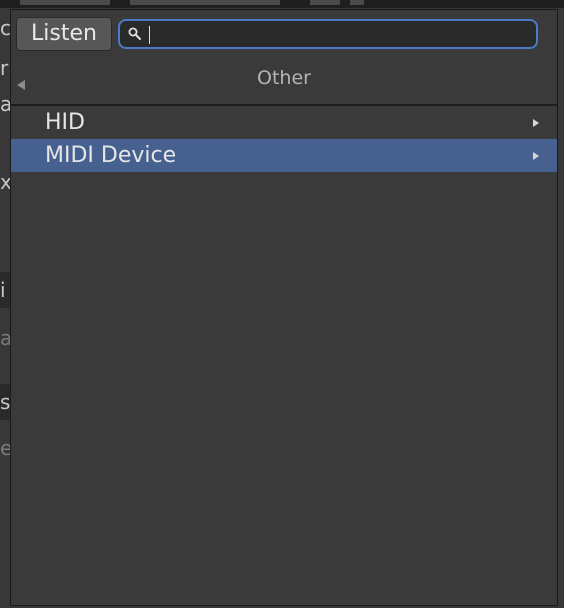  Describe the element at coordinates (284, 122) in the screenshot. I see `list-item-hid: HID` at that location.